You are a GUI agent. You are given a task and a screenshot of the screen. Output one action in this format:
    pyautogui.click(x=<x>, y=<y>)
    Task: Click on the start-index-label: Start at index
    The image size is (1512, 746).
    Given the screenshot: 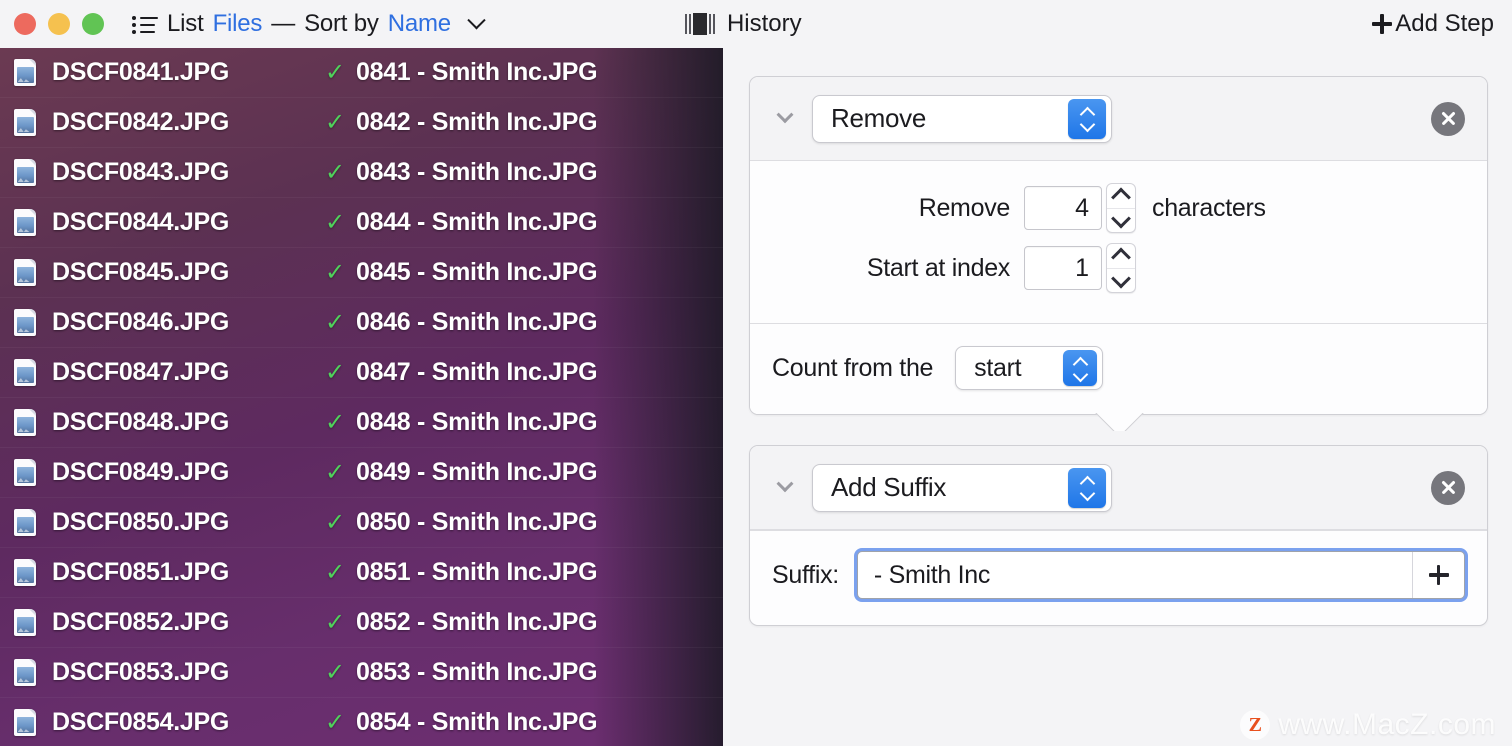 What is the action you would take?
    pyautogui.click(x=938, y=267)
    